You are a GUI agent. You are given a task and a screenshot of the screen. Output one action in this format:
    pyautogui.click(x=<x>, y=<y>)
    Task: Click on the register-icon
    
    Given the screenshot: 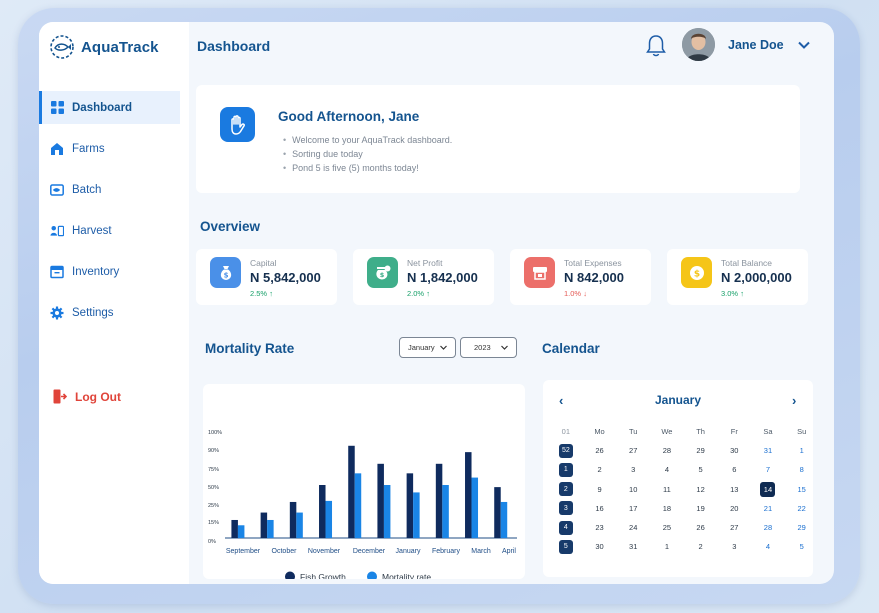 What is the action you would take?
    pyautogui.click(x=539, y=272)
    